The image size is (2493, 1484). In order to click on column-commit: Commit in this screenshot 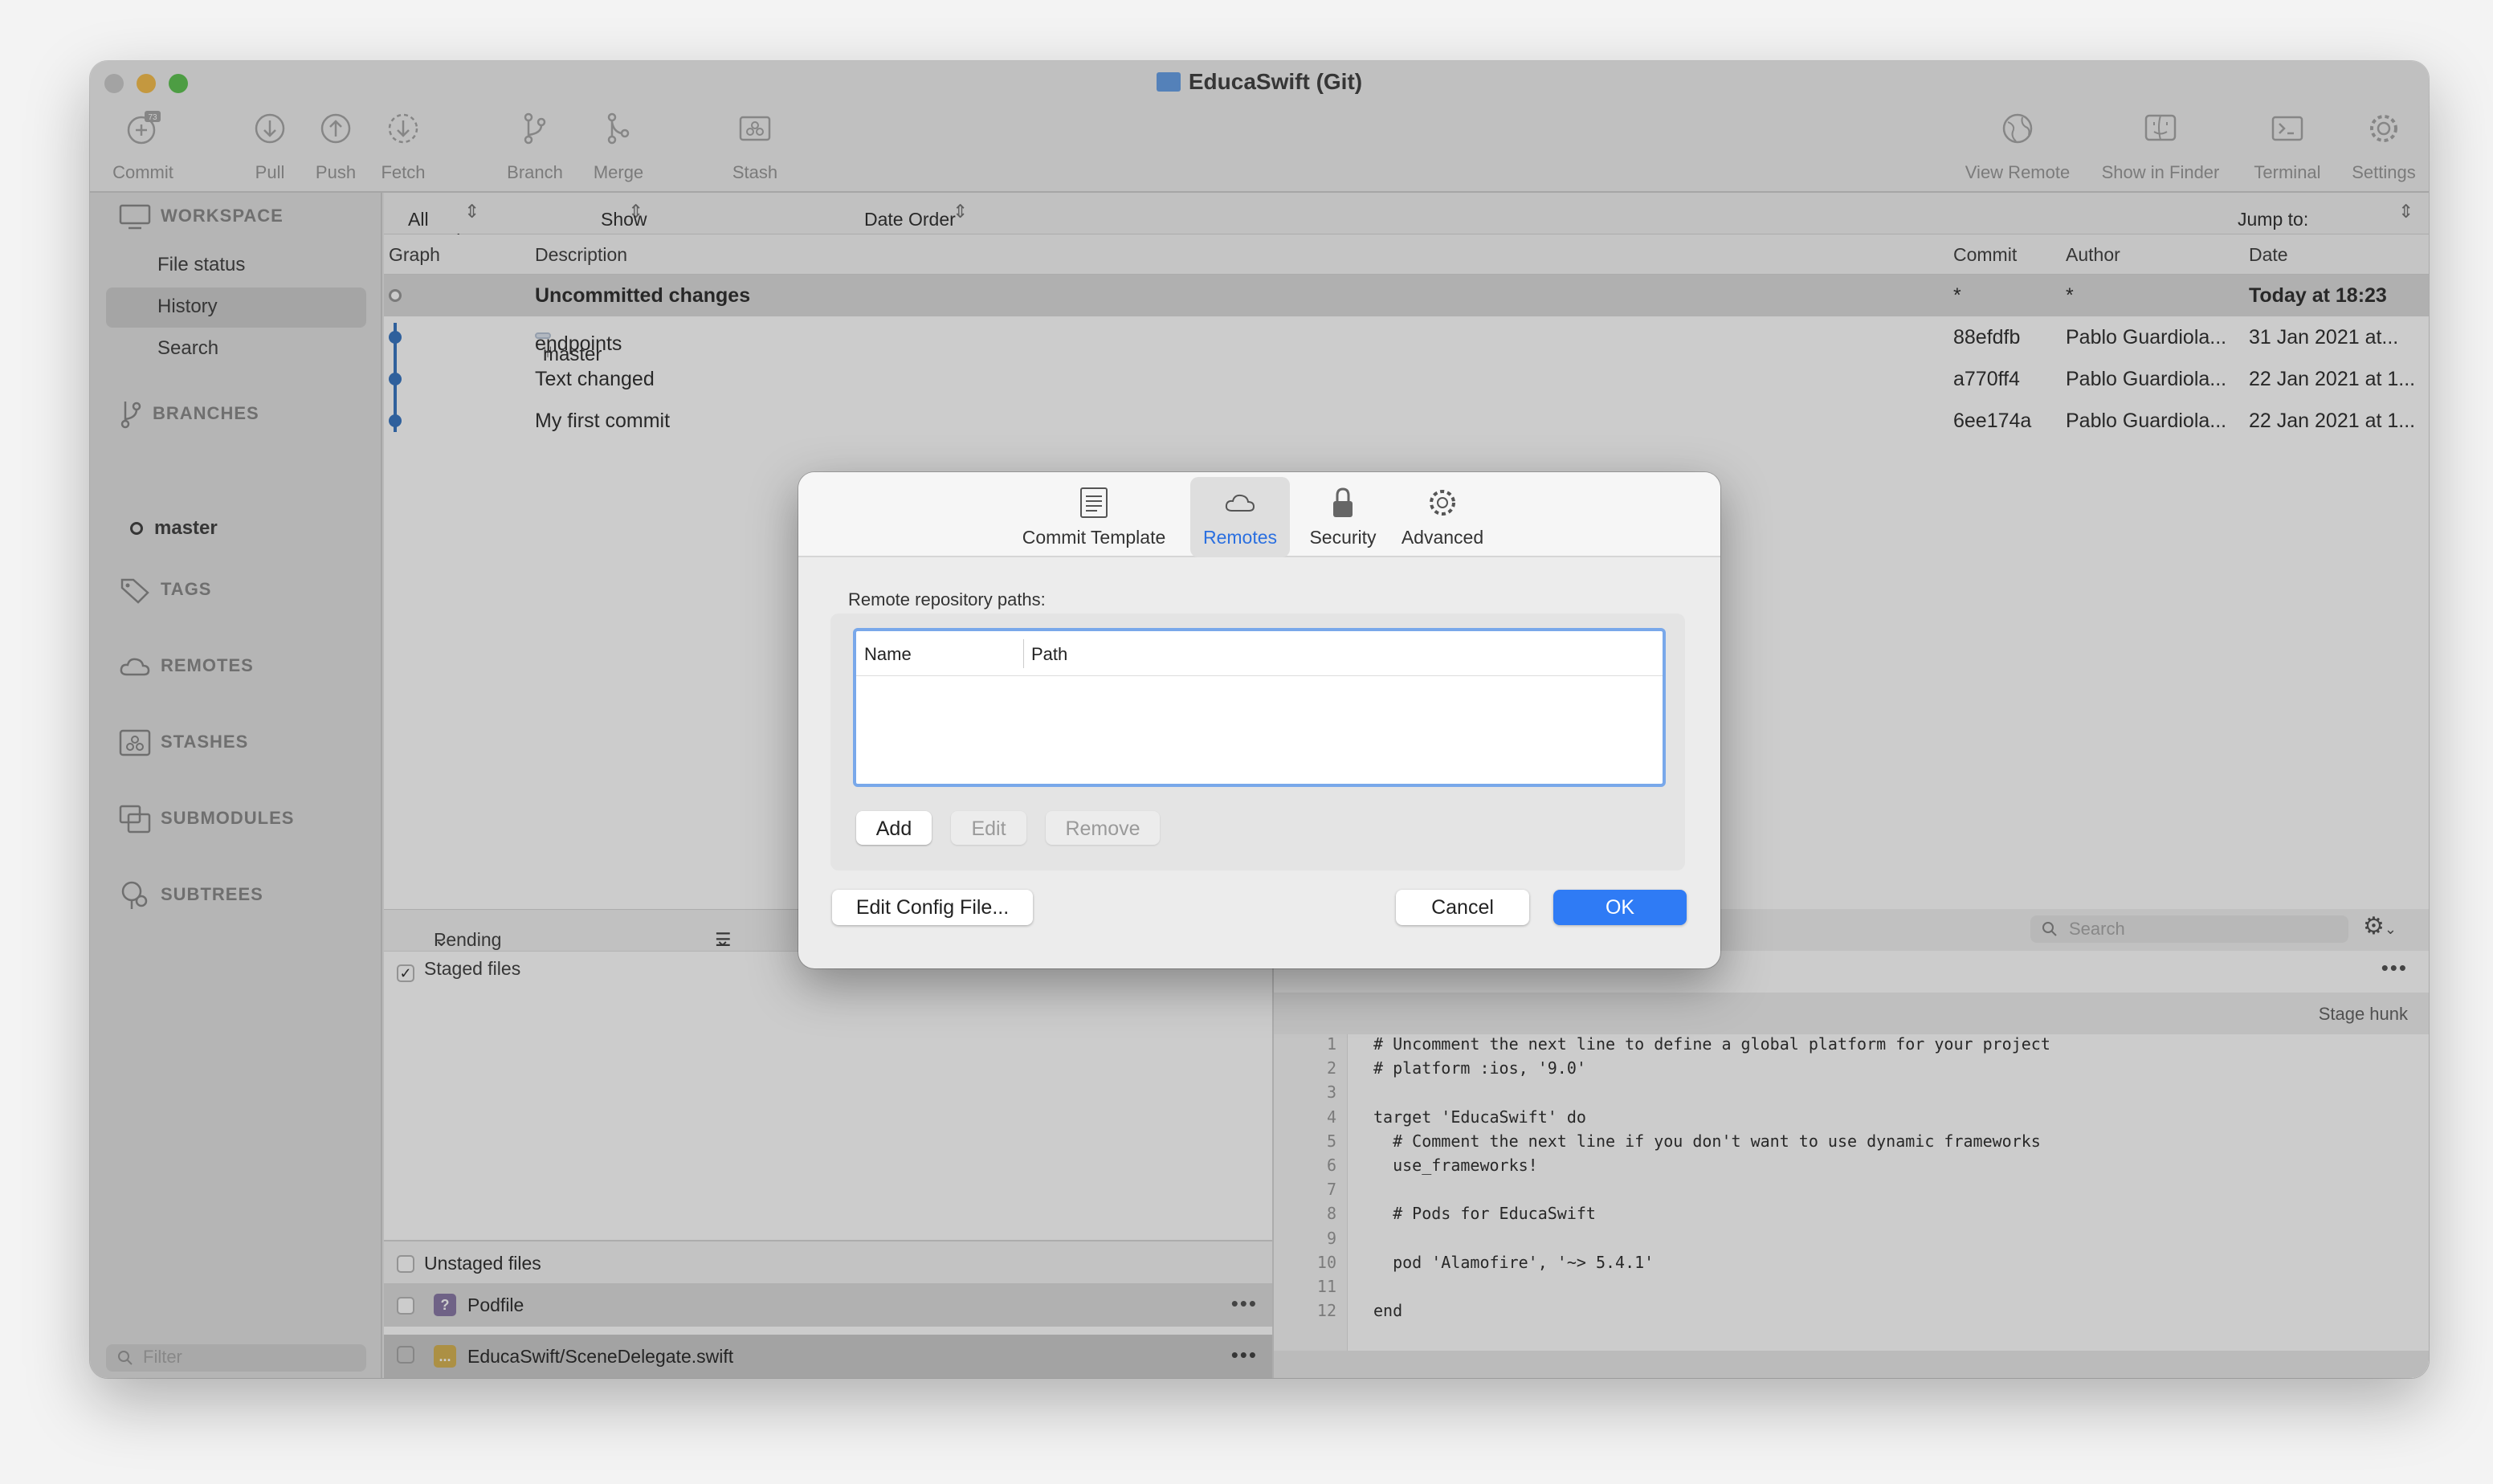, I will do `click(1985, 255)`.